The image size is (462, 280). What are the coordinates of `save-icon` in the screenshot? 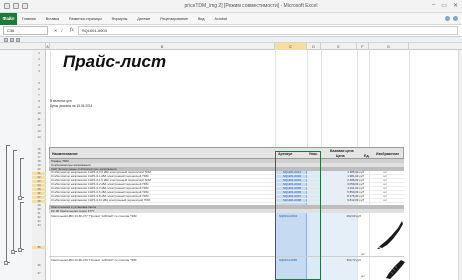 It's located at (7, 6).